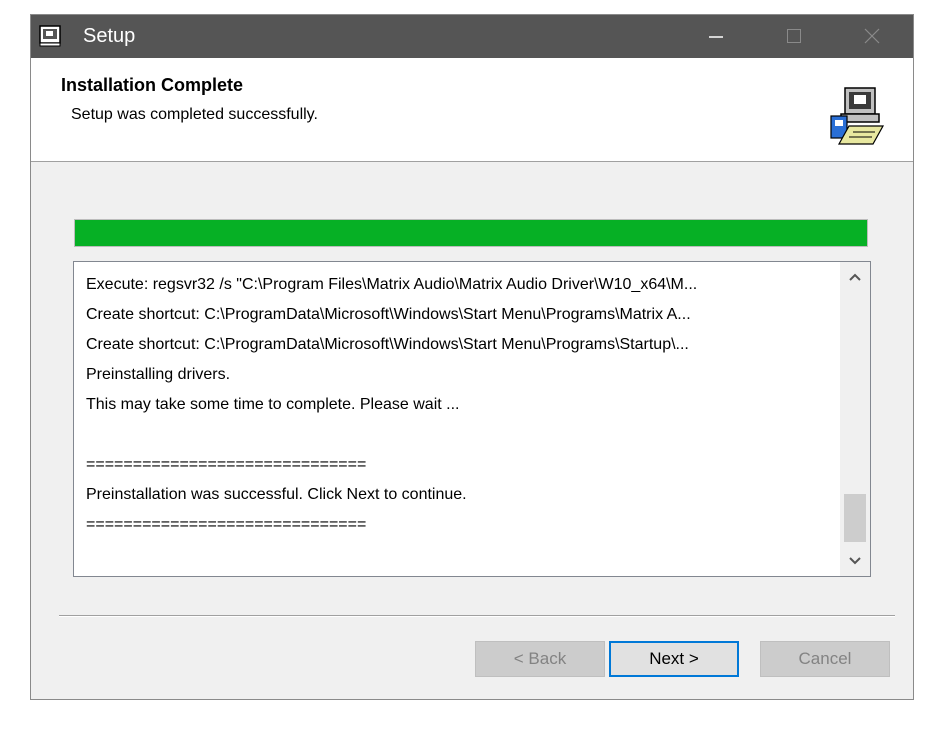 The width and height of the screenshot is (932, 736). I want to click on minimize-icon, so click(716, 37).